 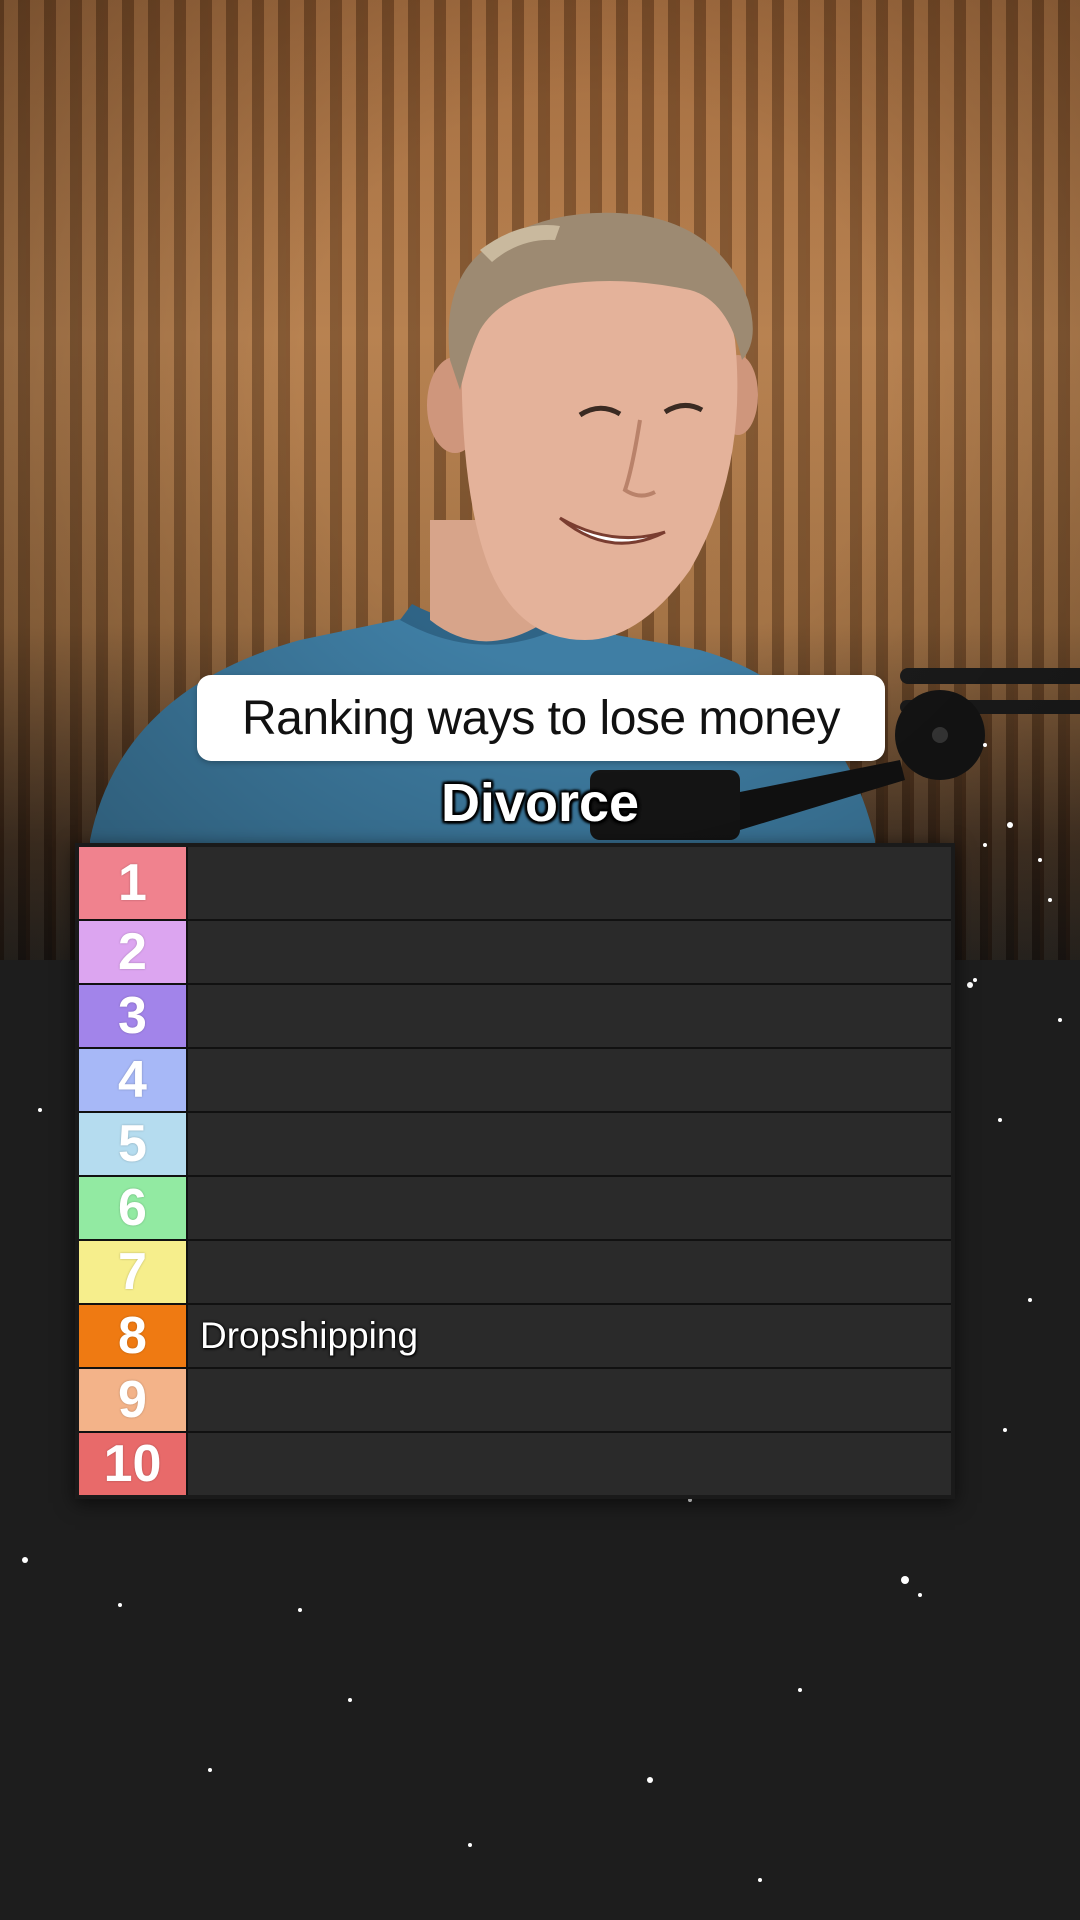 What do you see at coordinates (132, 1144) in the screenshot?
I see `tier-label: 5` at bounding box center [132, 1144].